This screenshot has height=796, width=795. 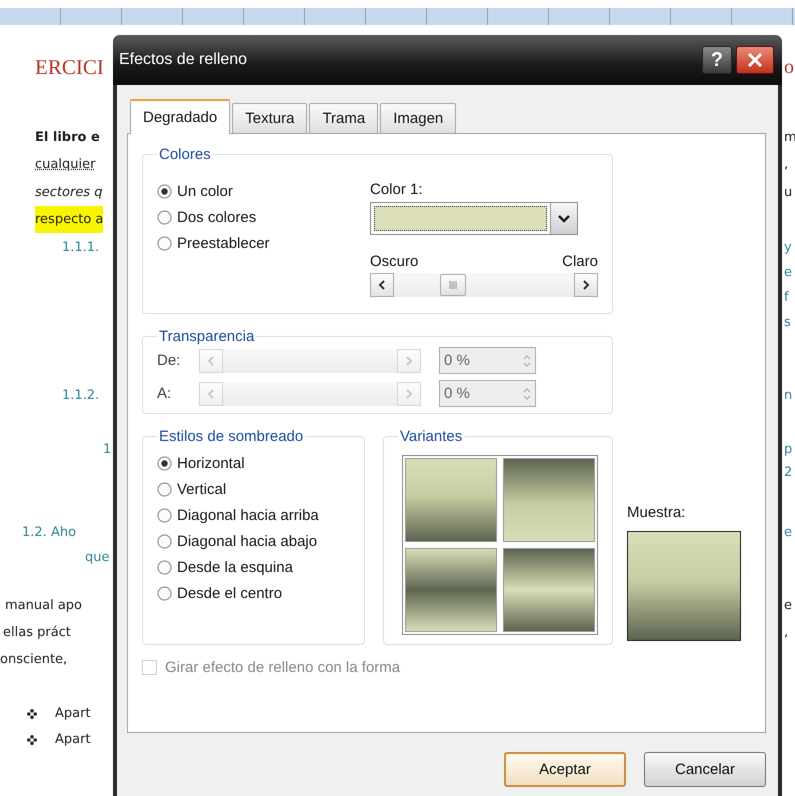 What do you see at coordinates (213, 217) in the screenshot?
I see `radio-option: Dos colores` at bounding box center [213, 217].